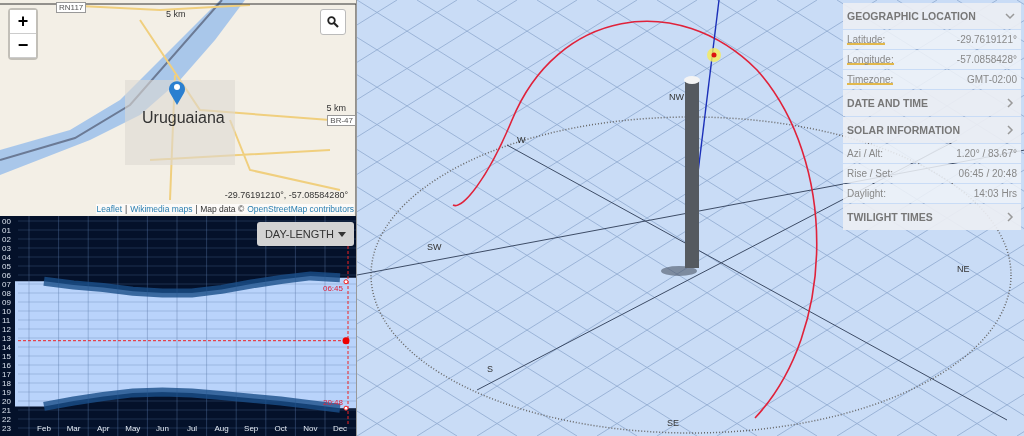 Image resolution: width=1024 pixels, height=436 pixels. What do you see at coordinates (126, 209) in the screenshot?
I see `attribution-text: |` at bounding box center [126, 209].